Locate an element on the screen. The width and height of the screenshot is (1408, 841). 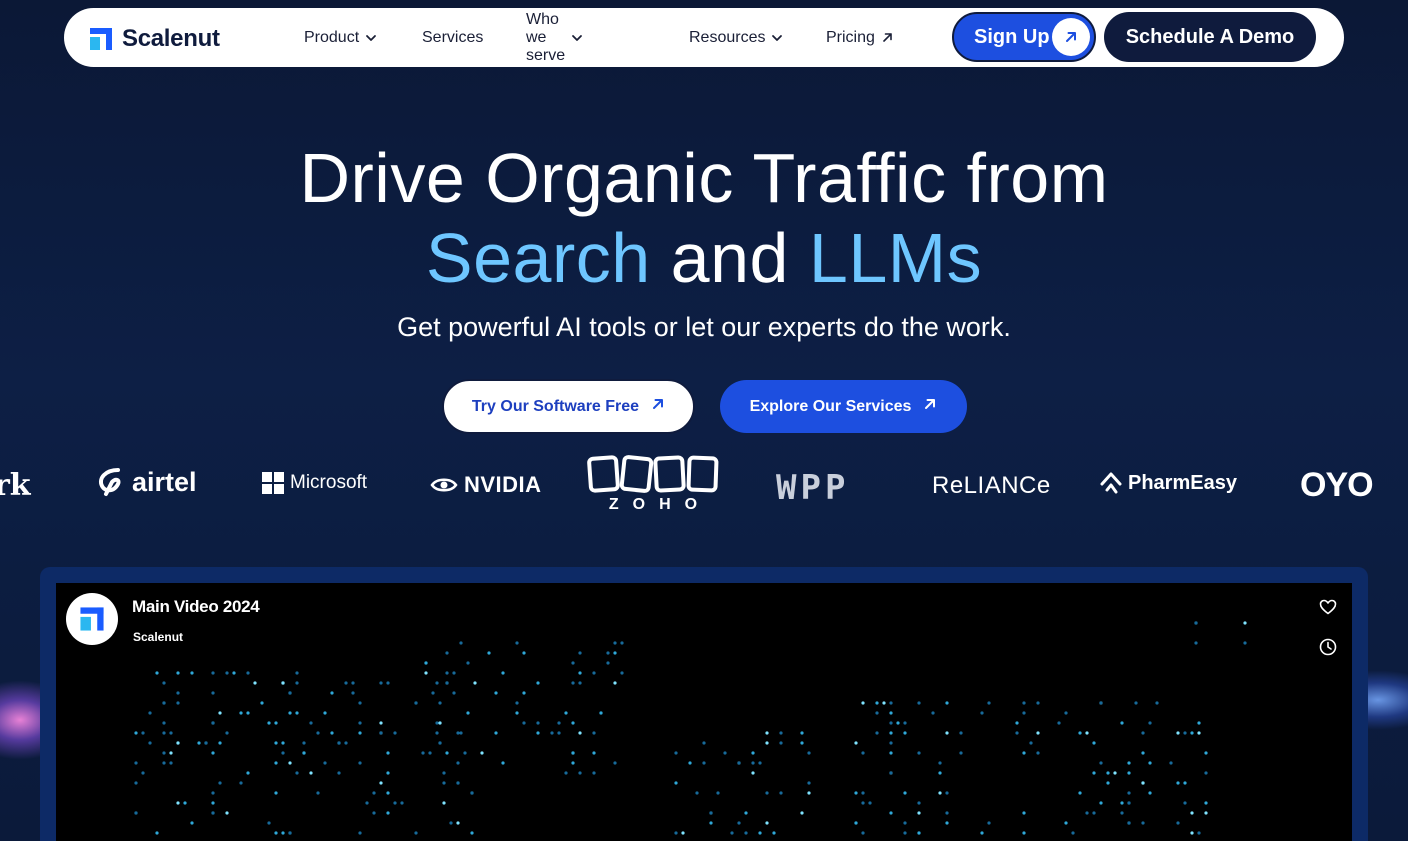
microsoft-grid-icon is located at coordinates (273, 483).